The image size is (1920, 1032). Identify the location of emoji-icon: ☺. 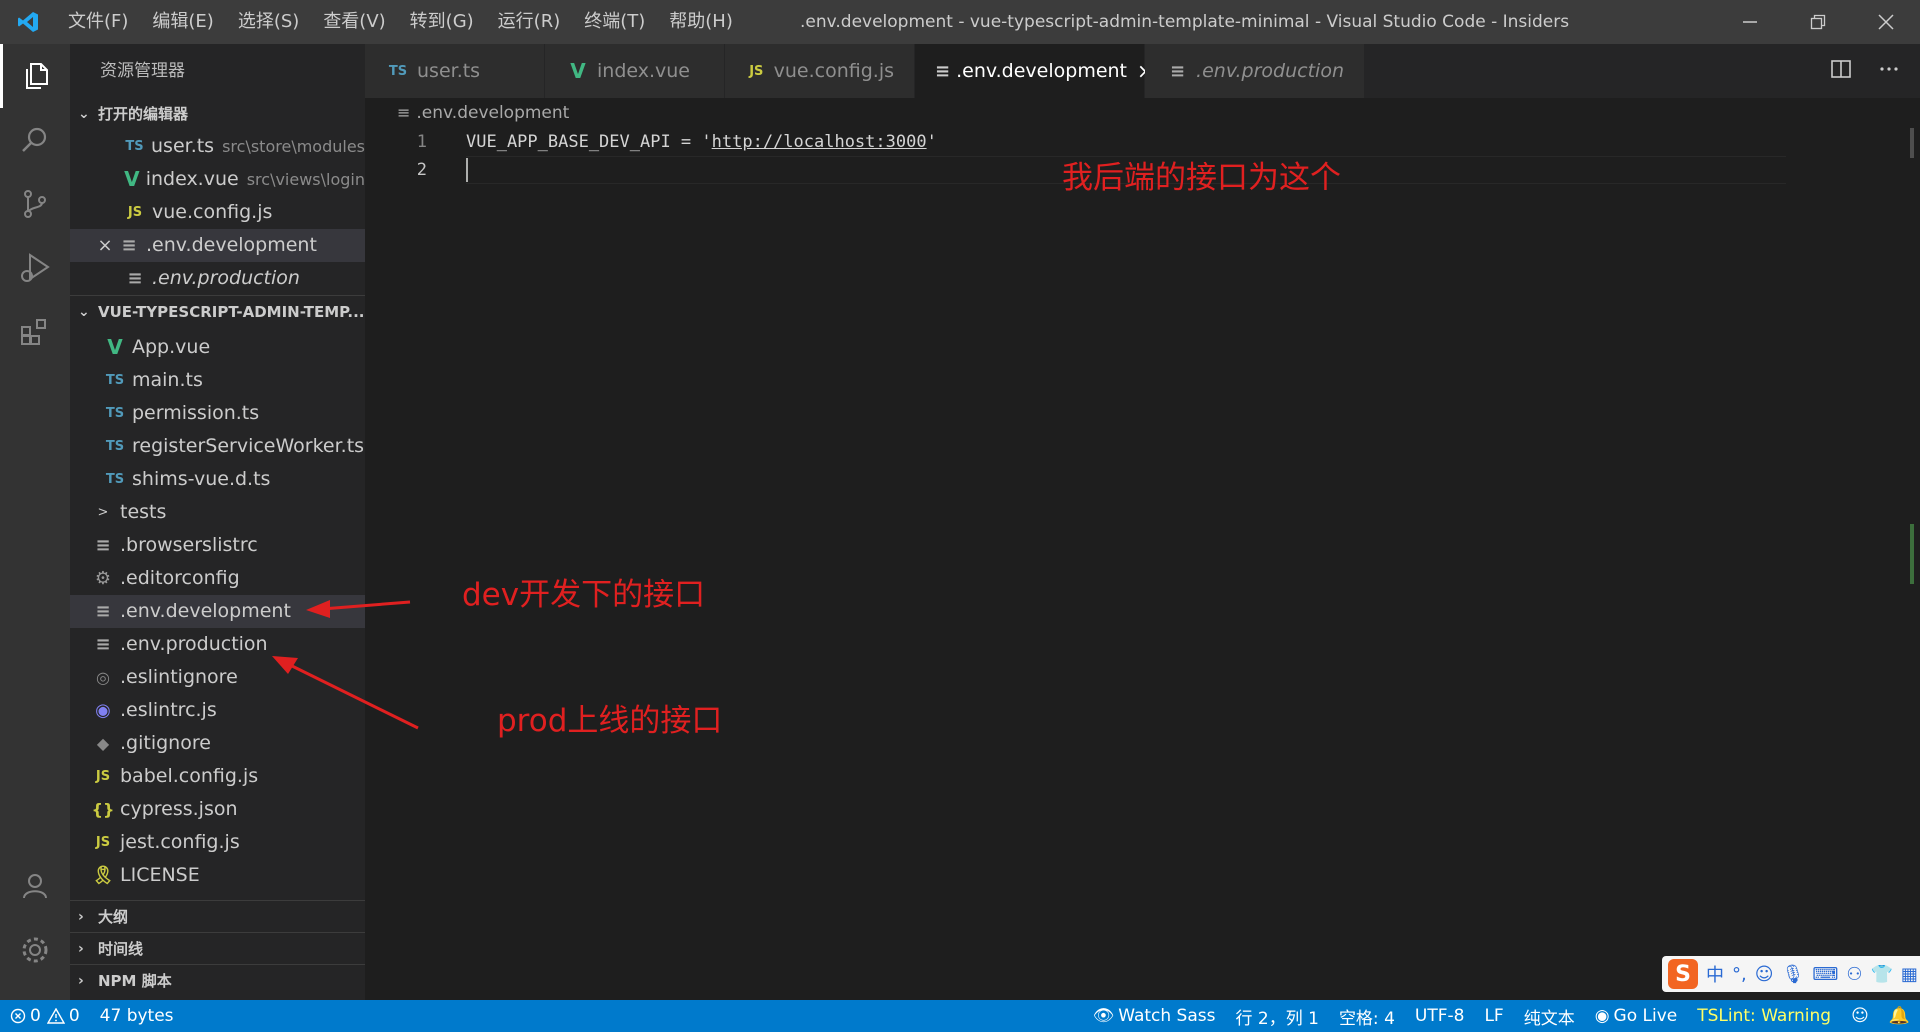
(1764, 974).